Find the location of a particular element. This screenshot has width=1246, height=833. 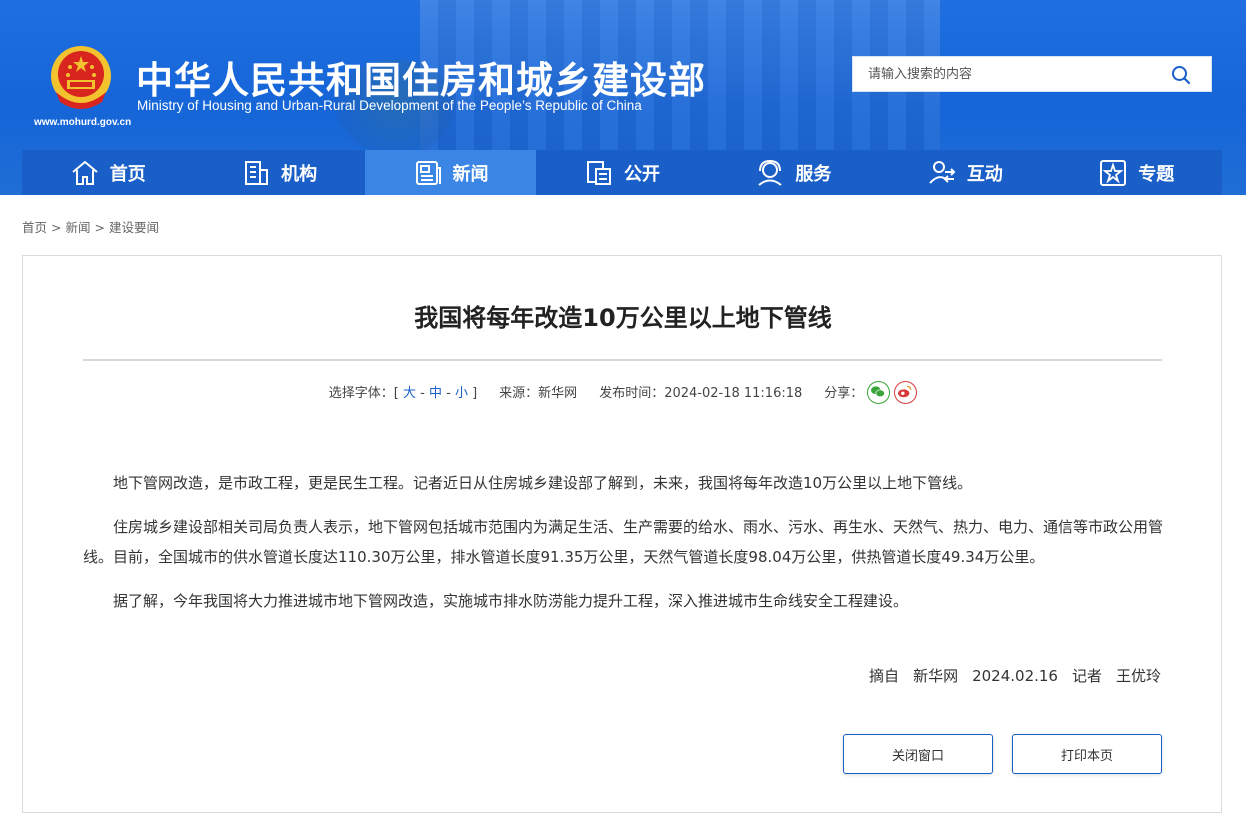

document-icon is located at coordinates (598, 172).